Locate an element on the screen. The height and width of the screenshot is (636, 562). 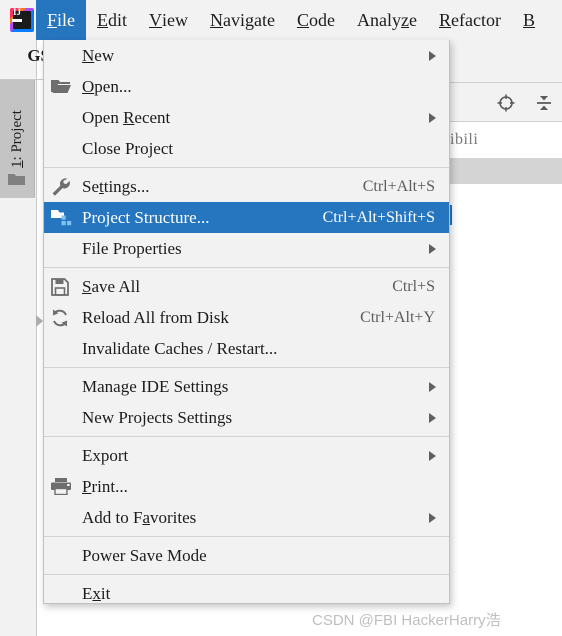
open-folder-icon is located at coordinates (61, 87).